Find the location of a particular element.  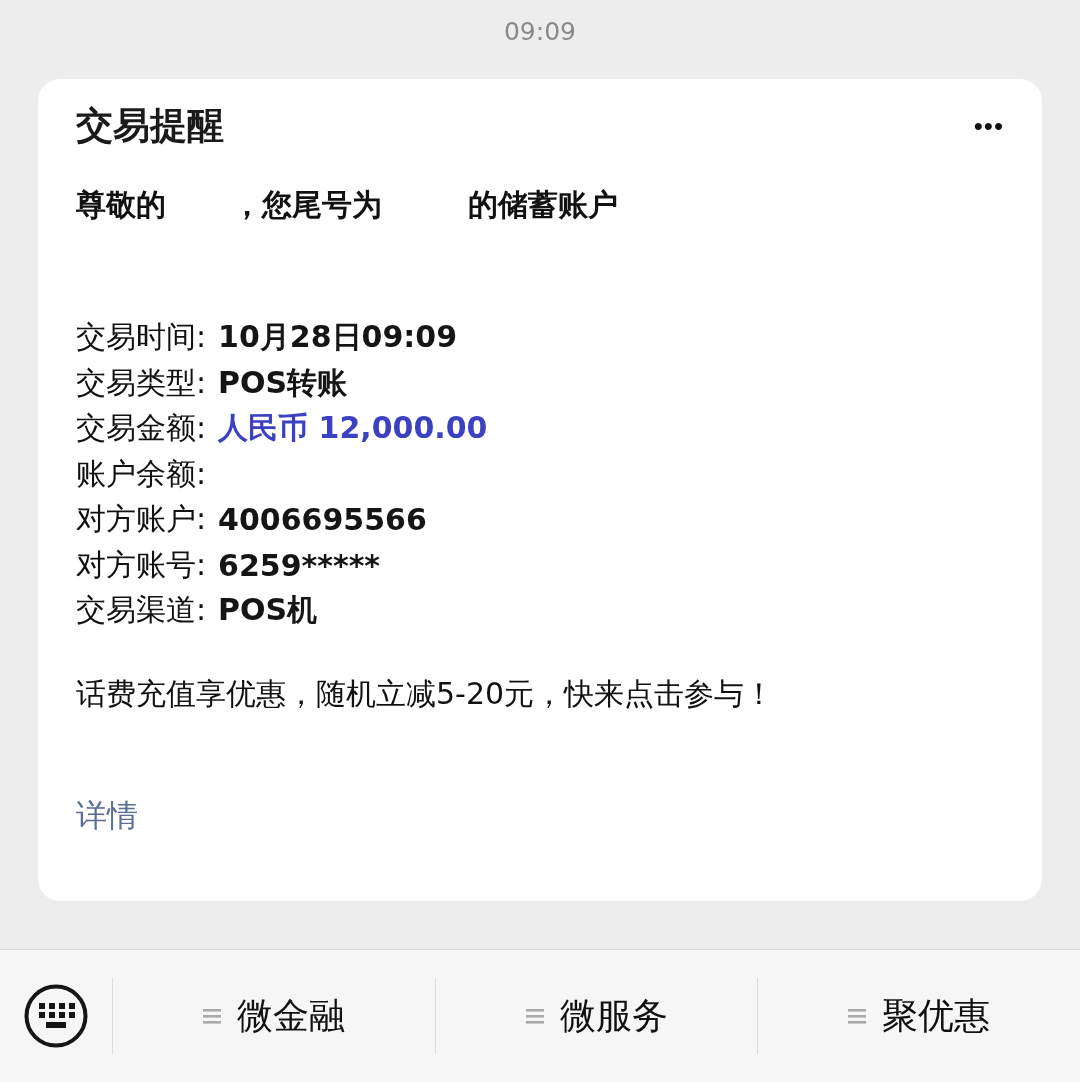

greeting-text: ，您尾号为 is located at coordinates (307, 204).